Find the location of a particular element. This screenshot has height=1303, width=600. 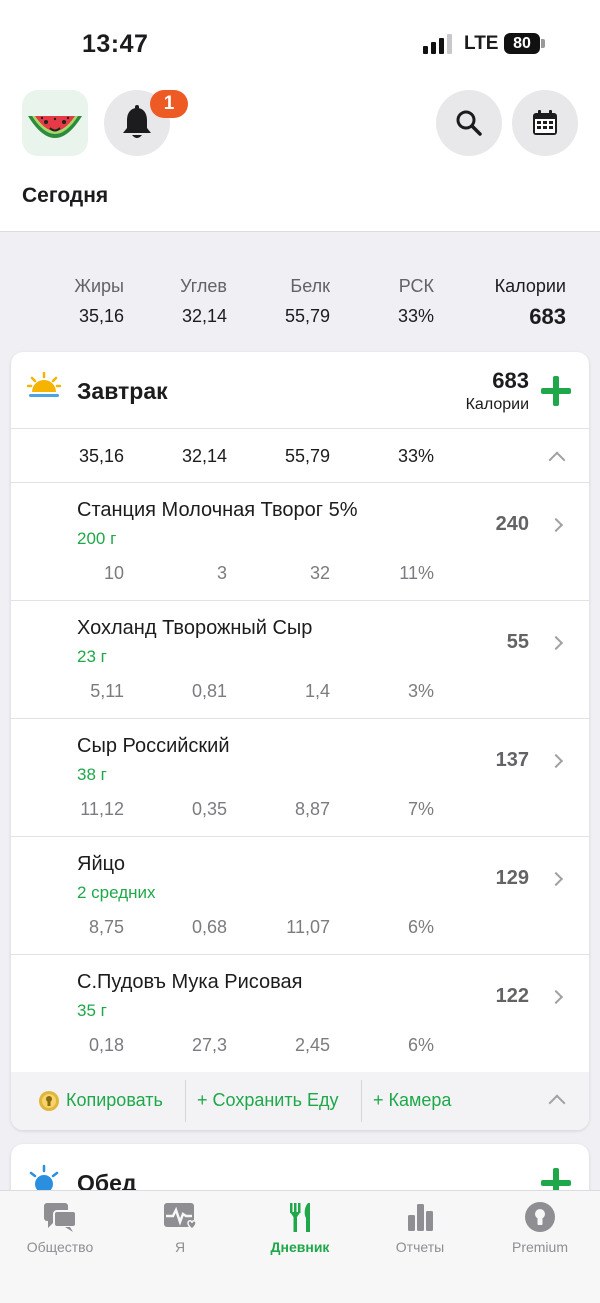

summary-carbs-value: 32,14 is located at coordinates (204, 316).